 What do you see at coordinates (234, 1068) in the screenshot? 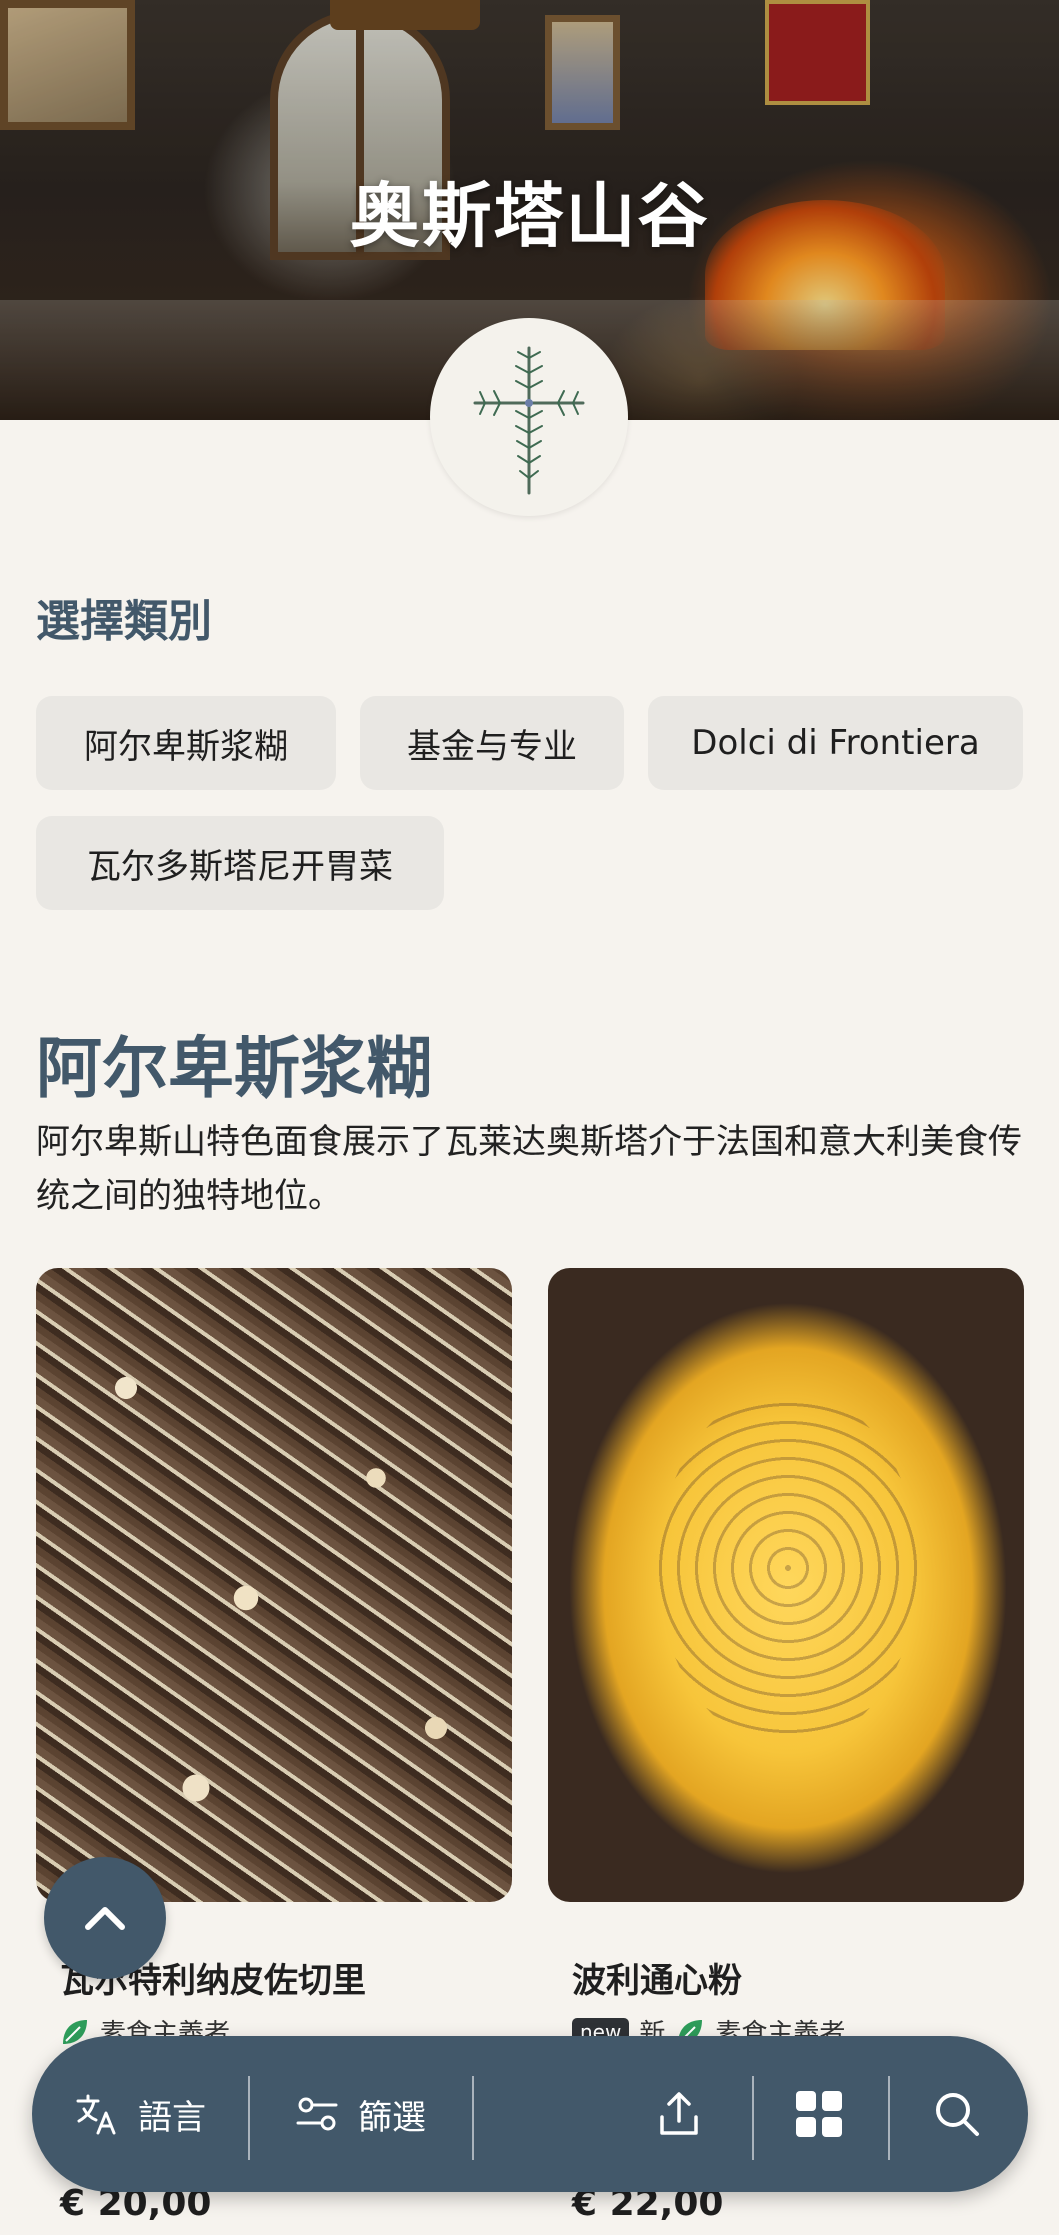
I see `category-title: 阿尔卑斯浆糊` at bounding box center [234, 1068].